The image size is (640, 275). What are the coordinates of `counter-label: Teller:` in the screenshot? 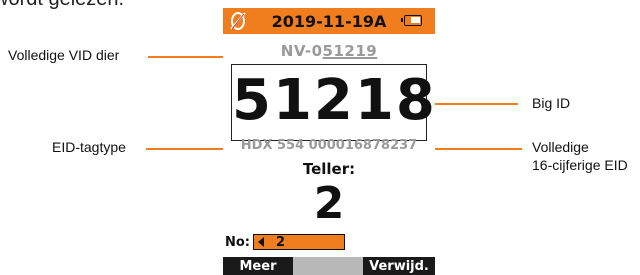 It's located at (329, 169).